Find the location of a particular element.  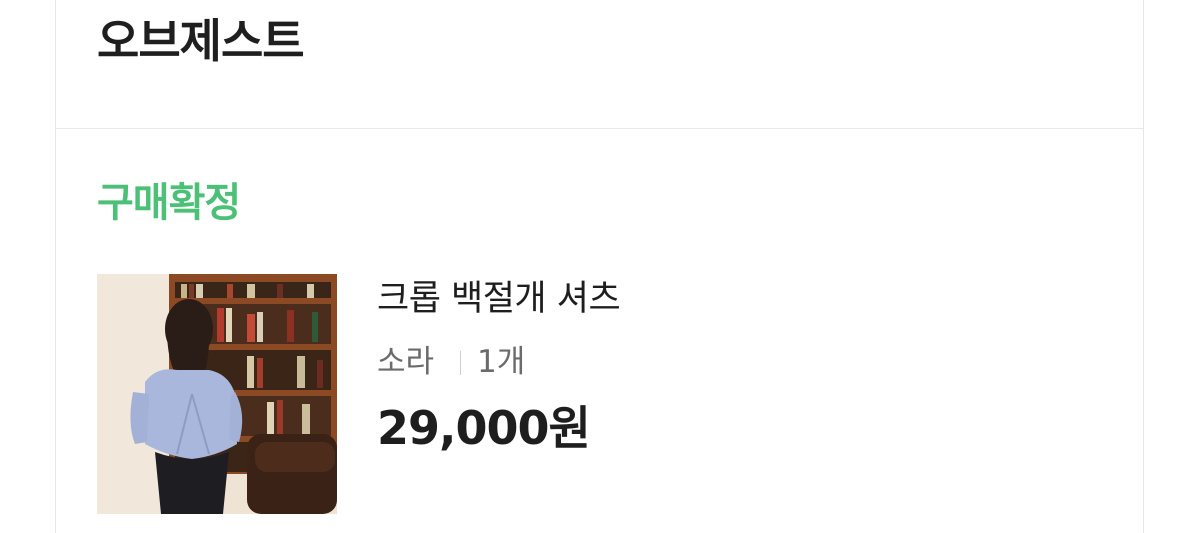

product-options: 소라 1개 is located at coordinates (451, 362).